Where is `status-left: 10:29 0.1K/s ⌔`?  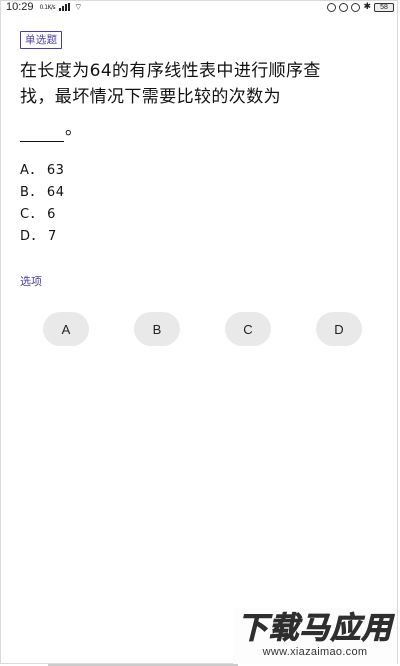 status-left: 10:29 0.1K/s ⌔ is located at coordinates (44, 7).